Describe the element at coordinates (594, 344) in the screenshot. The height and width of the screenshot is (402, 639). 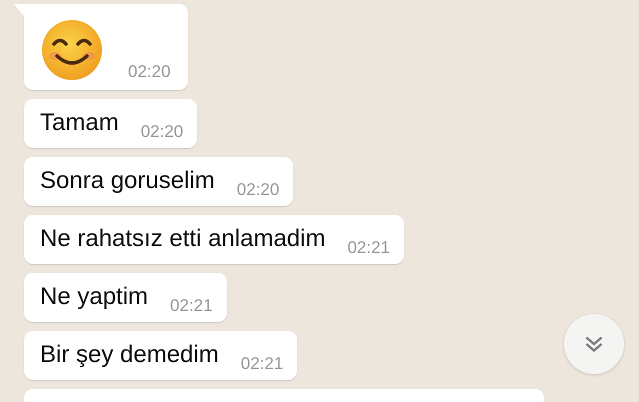
I see `scroll-down-button` at that location.